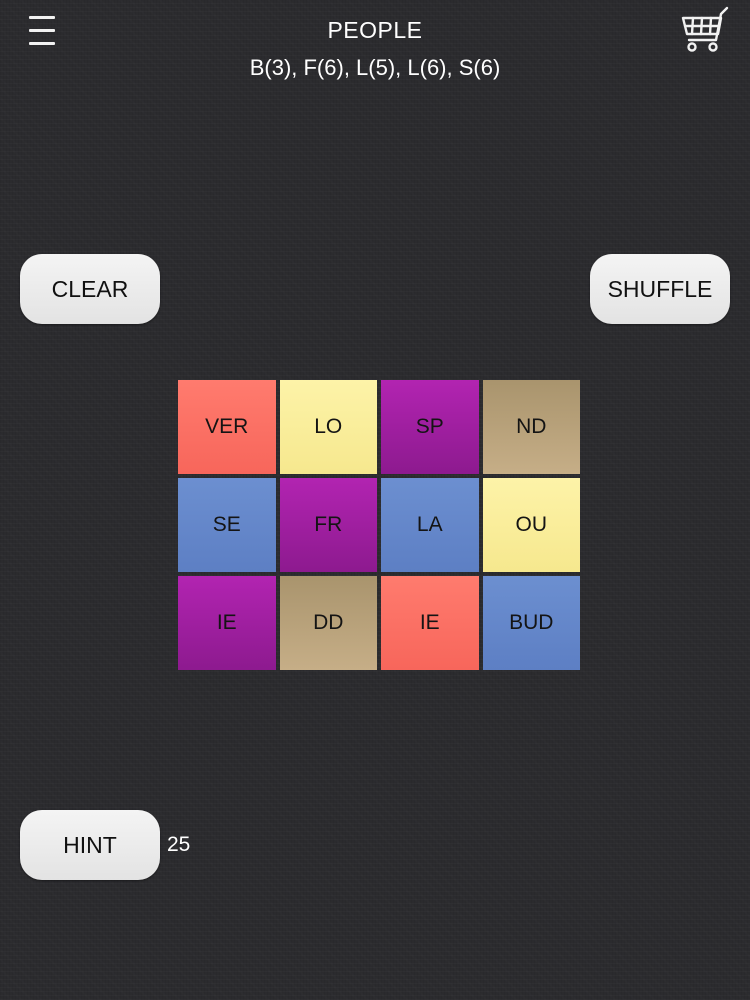 This screenshot has width=750, height=1000. What do you see at coordinates (430, 427) in the screenshot?
I see `letter-tile: SP` at bounding box center [430, 427].